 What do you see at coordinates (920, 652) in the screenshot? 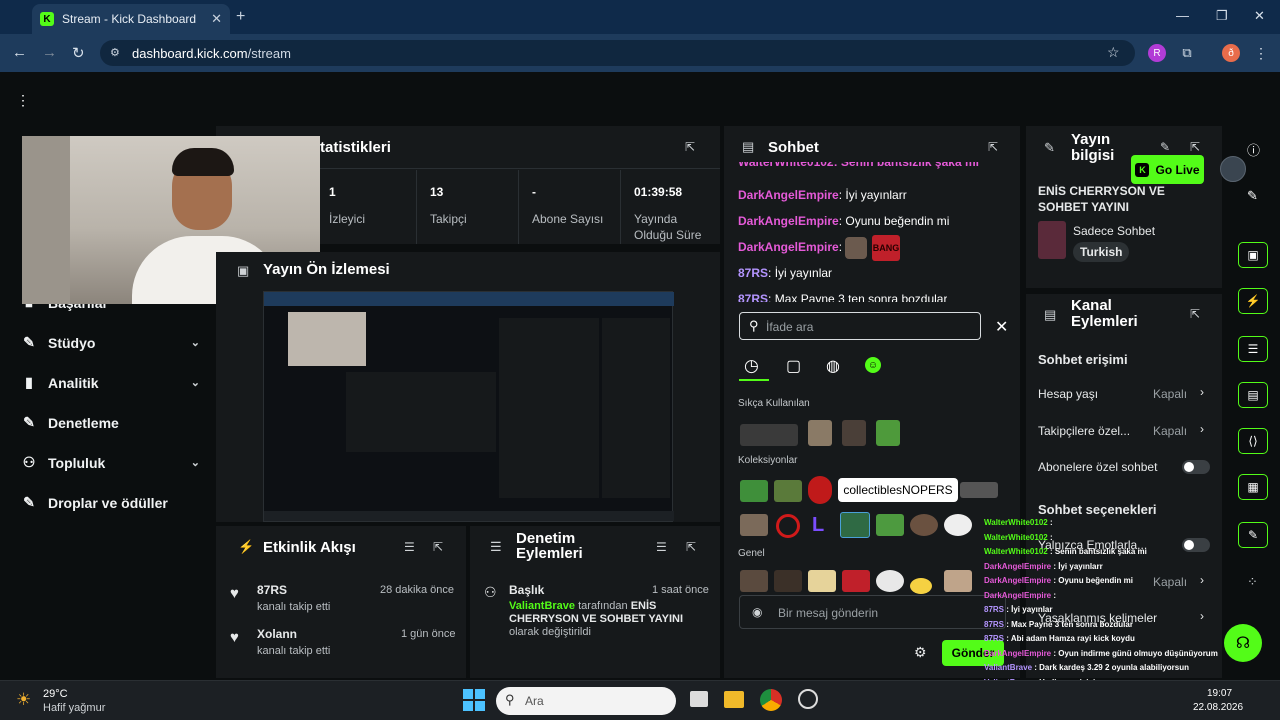
I see `chat-settings-gear-icon: ⚙` at bounding box center [920, 652].